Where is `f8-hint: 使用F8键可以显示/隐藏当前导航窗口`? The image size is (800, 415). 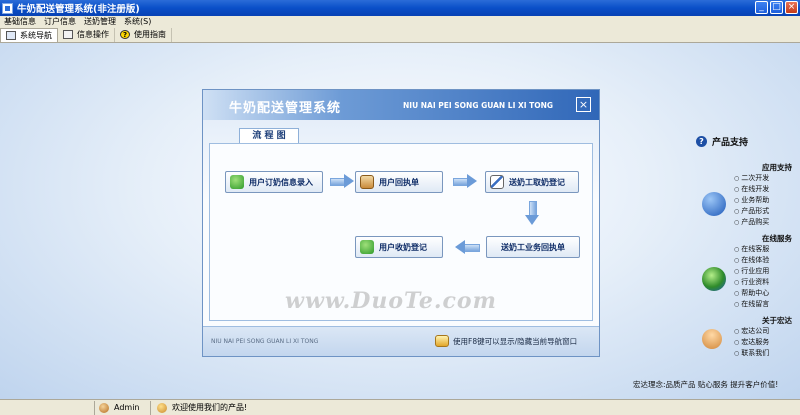 f8-hint: 使用F8键可以显示/隐藏当前导航窗口 is located at coordinates (506, 341).